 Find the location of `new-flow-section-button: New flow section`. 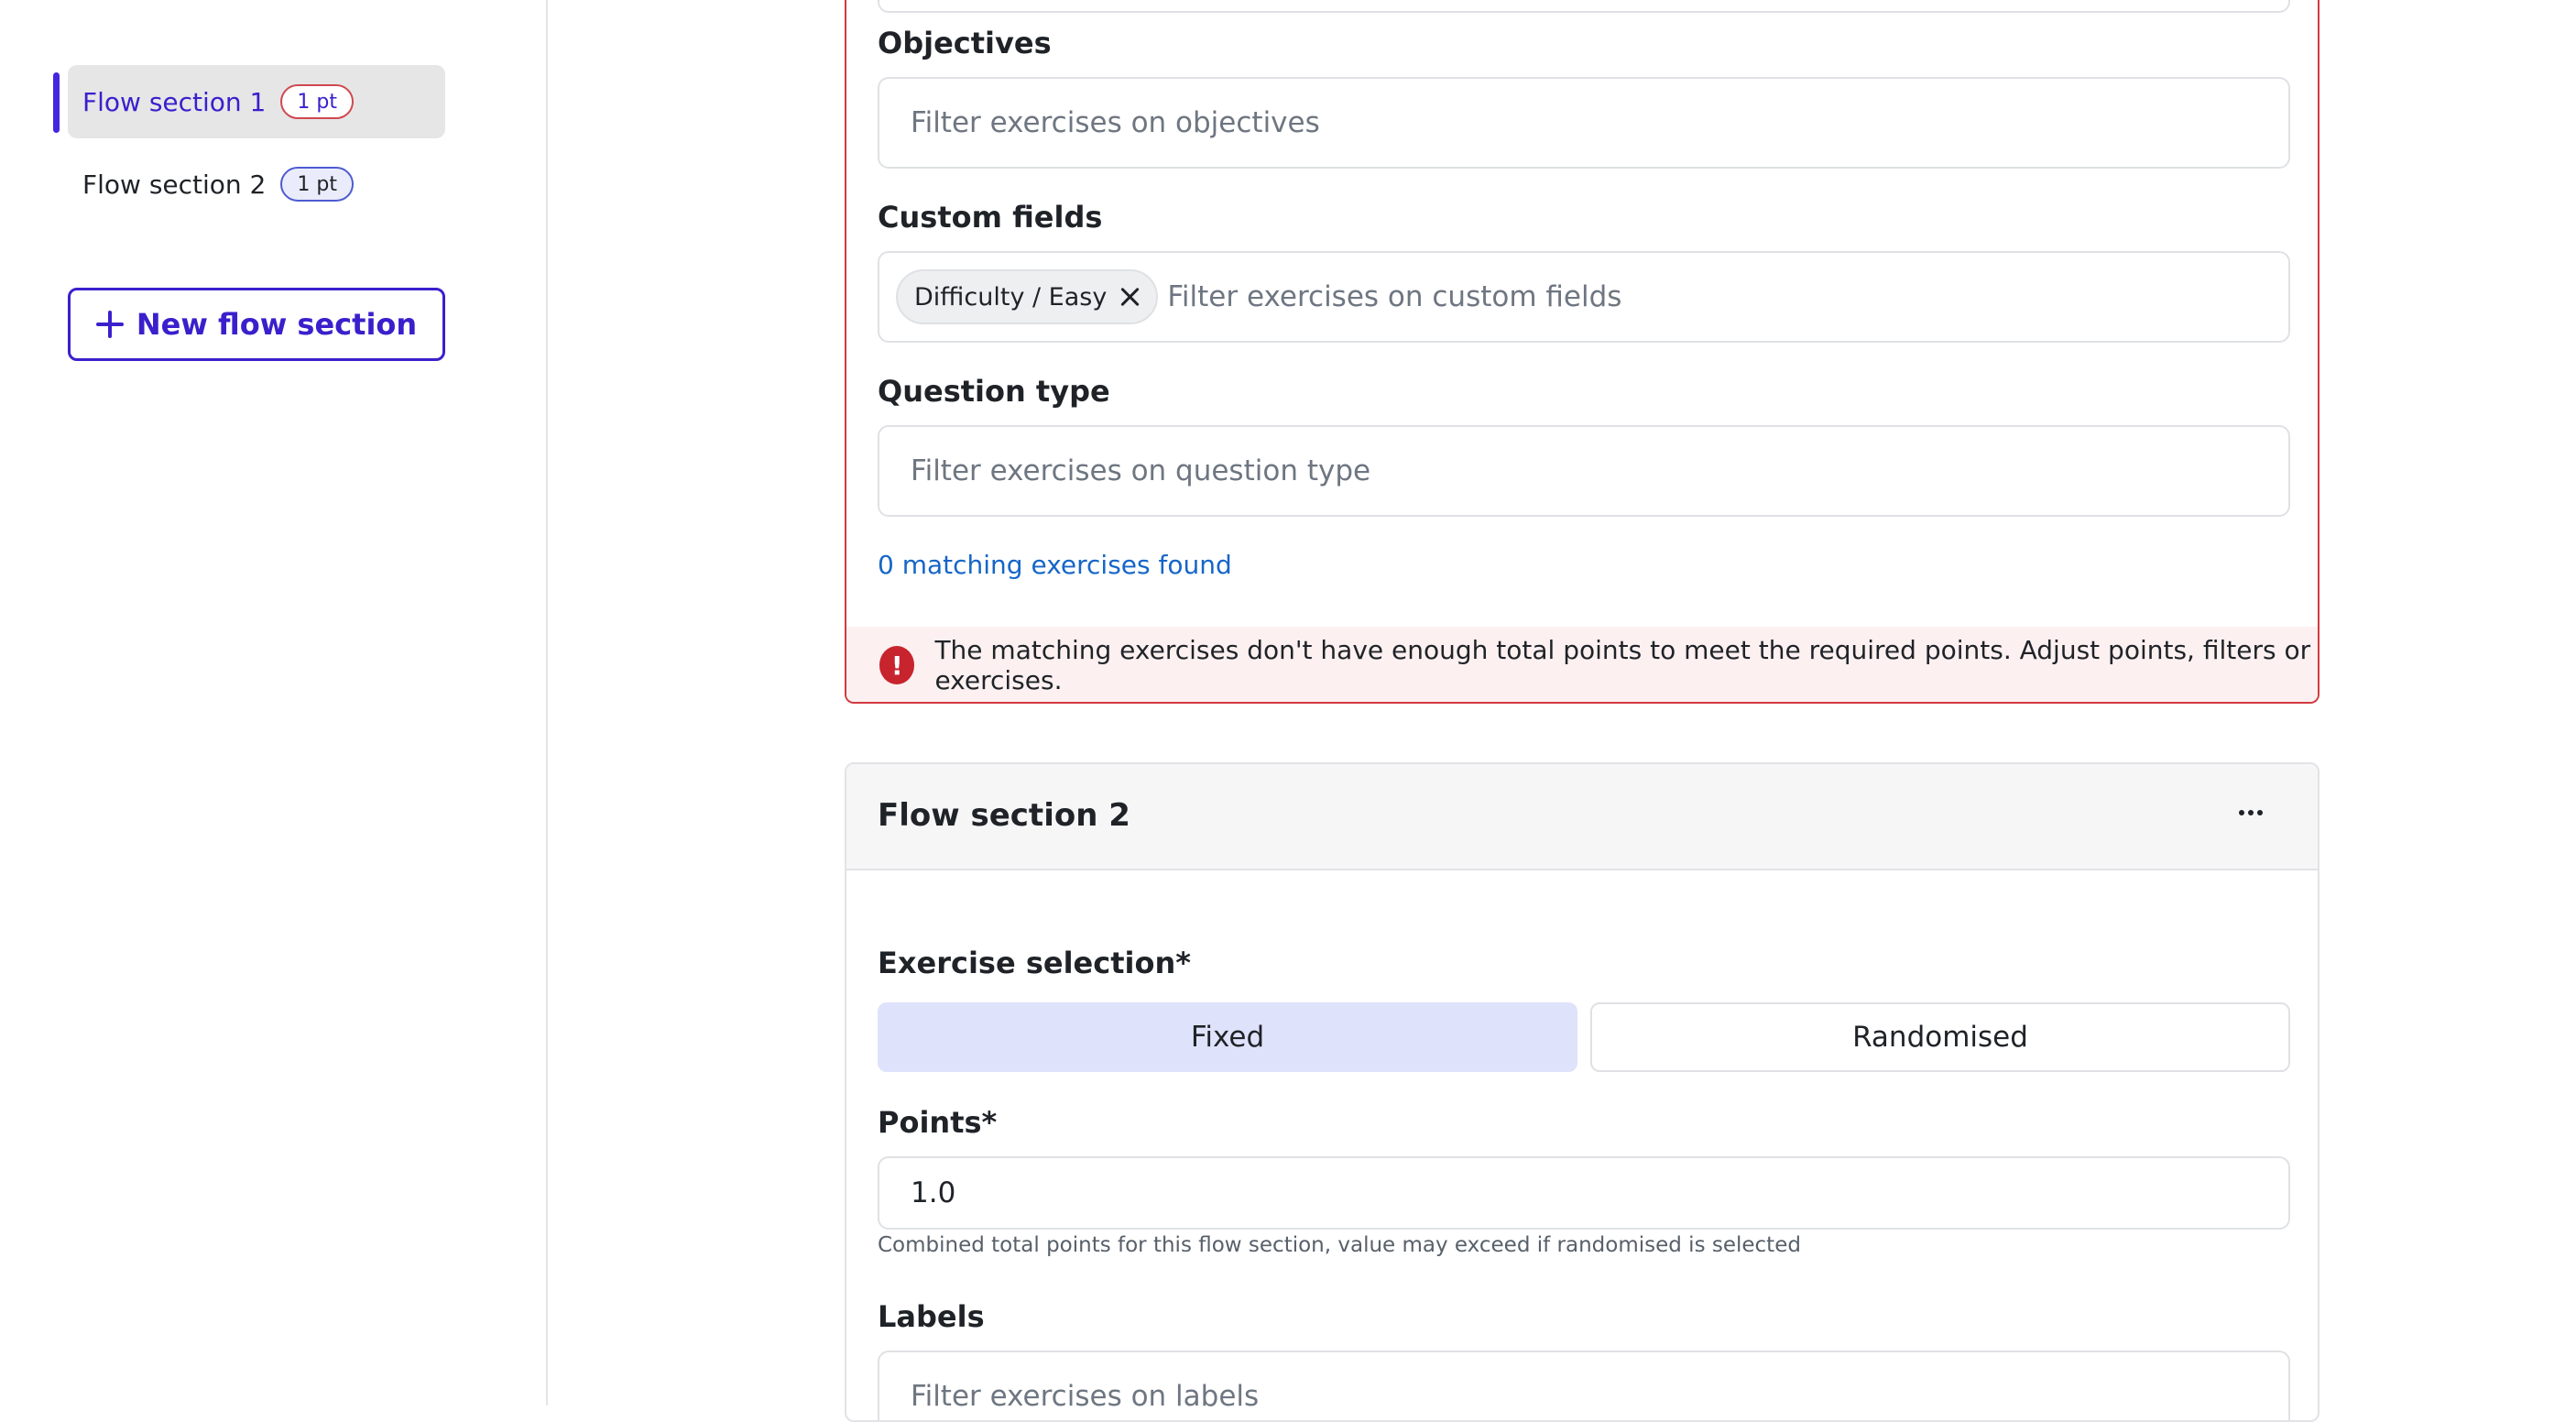

new-flow-section-button: New flow section is located at coordinates (257, 324).